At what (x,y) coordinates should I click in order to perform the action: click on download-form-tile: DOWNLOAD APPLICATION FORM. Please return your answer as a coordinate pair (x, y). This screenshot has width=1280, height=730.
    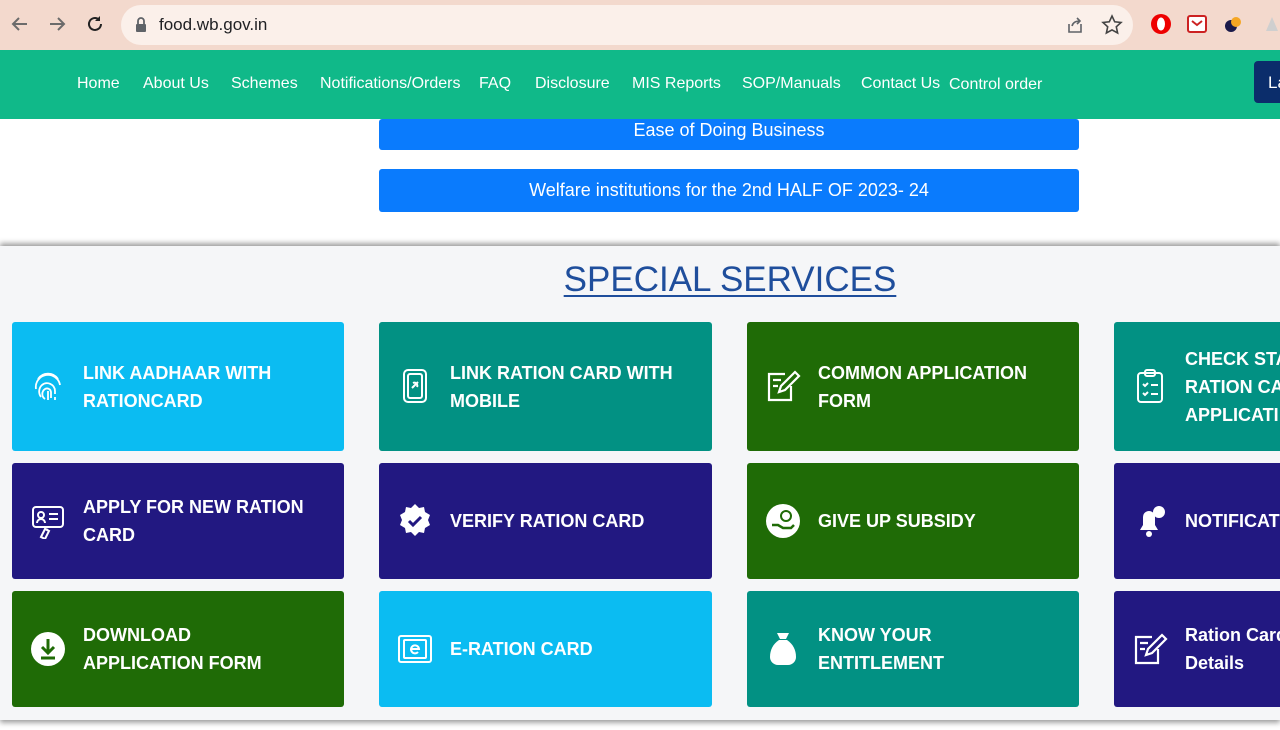
    Looking at the image, I should click on (178, 649).